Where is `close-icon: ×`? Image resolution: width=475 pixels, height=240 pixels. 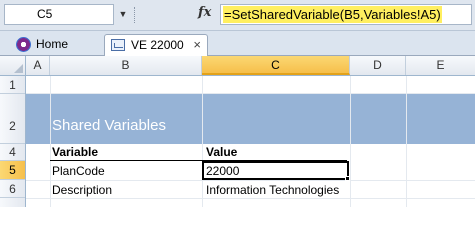 close-icon: × is located at coordinates (197, 45).